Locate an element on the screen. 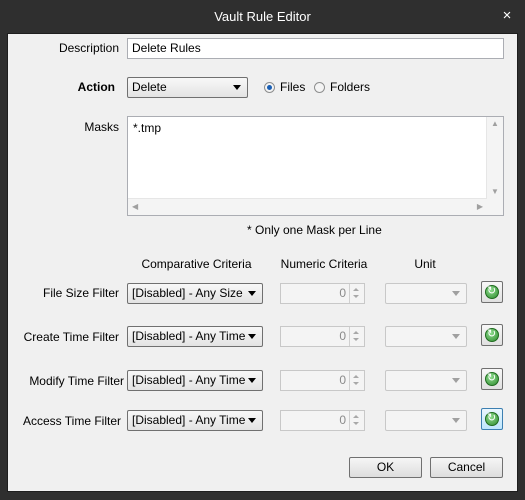  access-time-numeric-value: 0 is located at coordinates (342, 420).